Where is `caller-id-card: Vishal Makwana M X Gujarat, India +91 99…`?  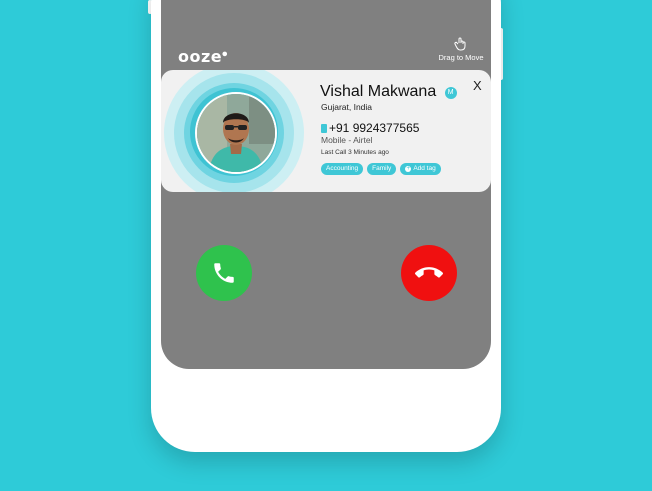
caller-id-card: Vishal Makwana M X Gujarat, India +91 99… is located at coordinates (326, 131).